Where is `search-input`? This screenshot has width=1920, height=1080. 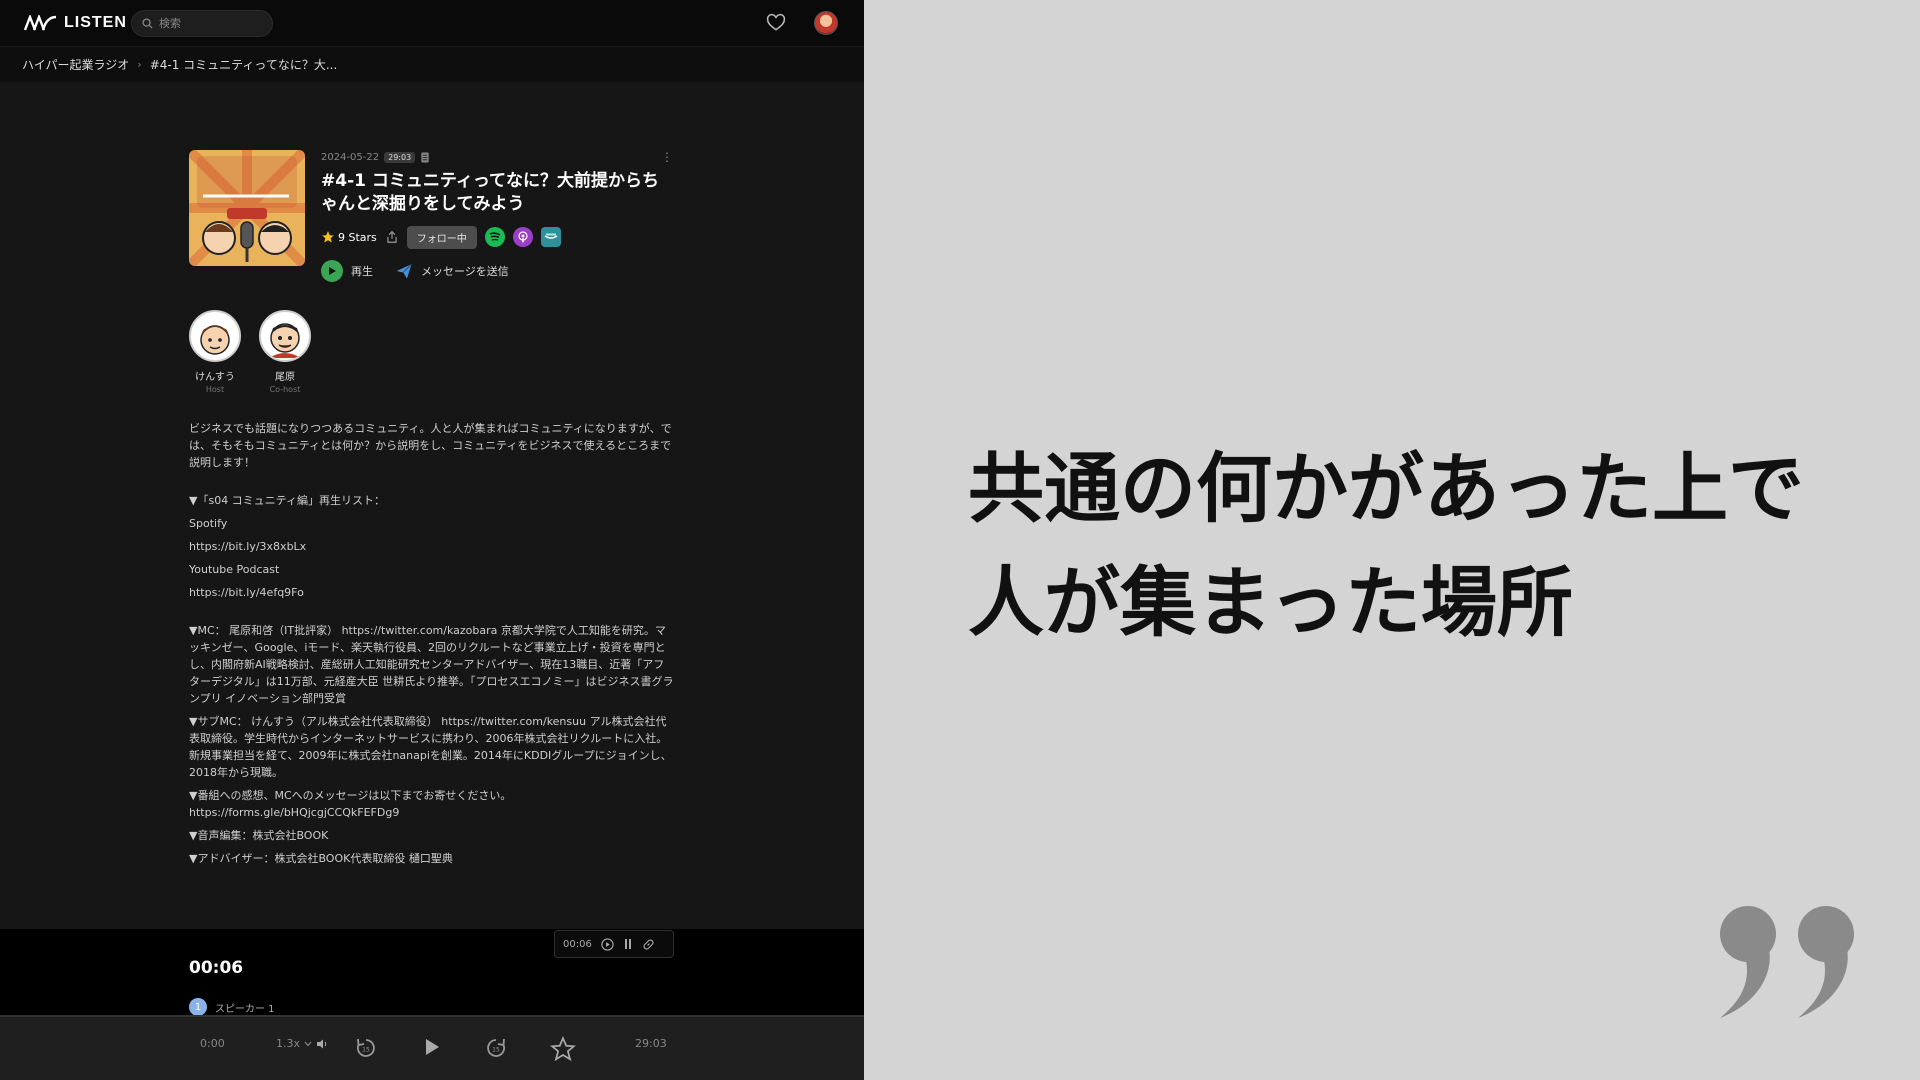 search-input is located at coordinates (209, 23).